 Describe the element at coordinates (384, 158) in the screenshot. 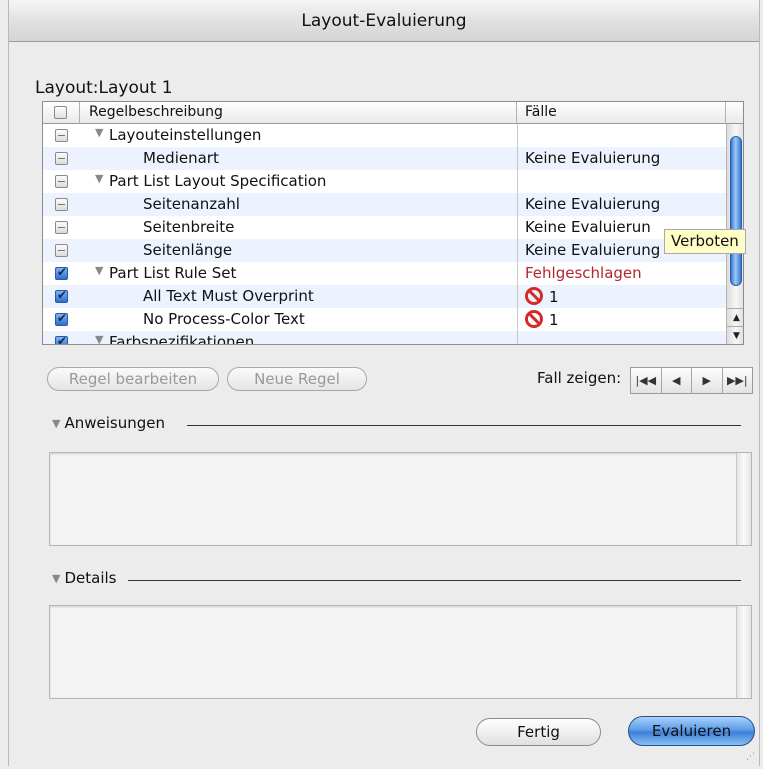

I see `table-row: Medienart Keine Evaluierung` at that location.